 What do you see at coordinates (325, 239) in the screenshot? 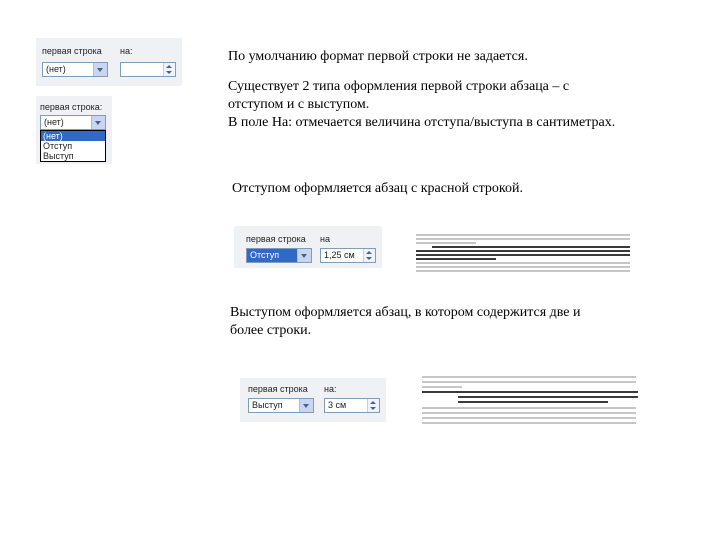
I see `on-label: на` at bounding box center [325, 239].